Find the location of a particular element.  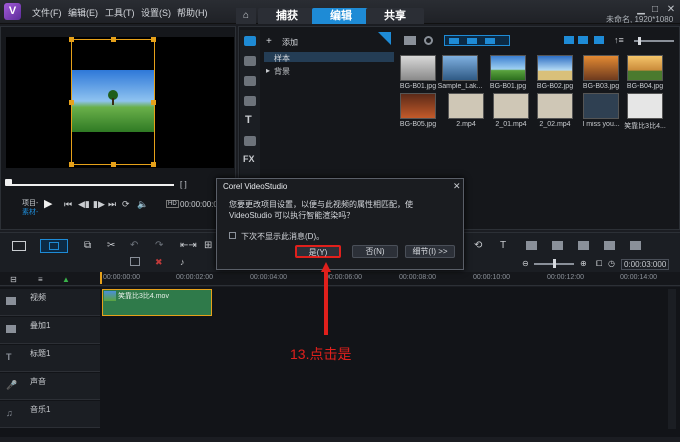

clock-icon: ◷ is located at coordinates (611, 263).